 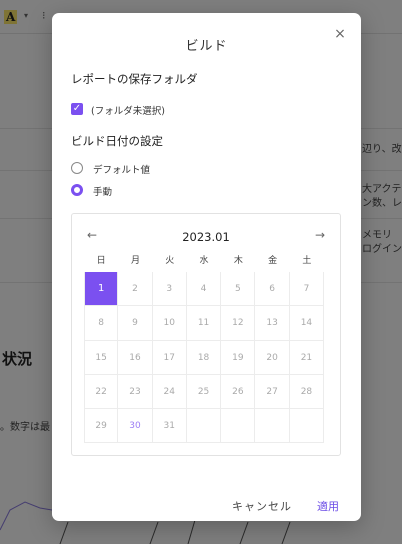 I want to click on calendar-day: 21, so click(x=307, y=357).